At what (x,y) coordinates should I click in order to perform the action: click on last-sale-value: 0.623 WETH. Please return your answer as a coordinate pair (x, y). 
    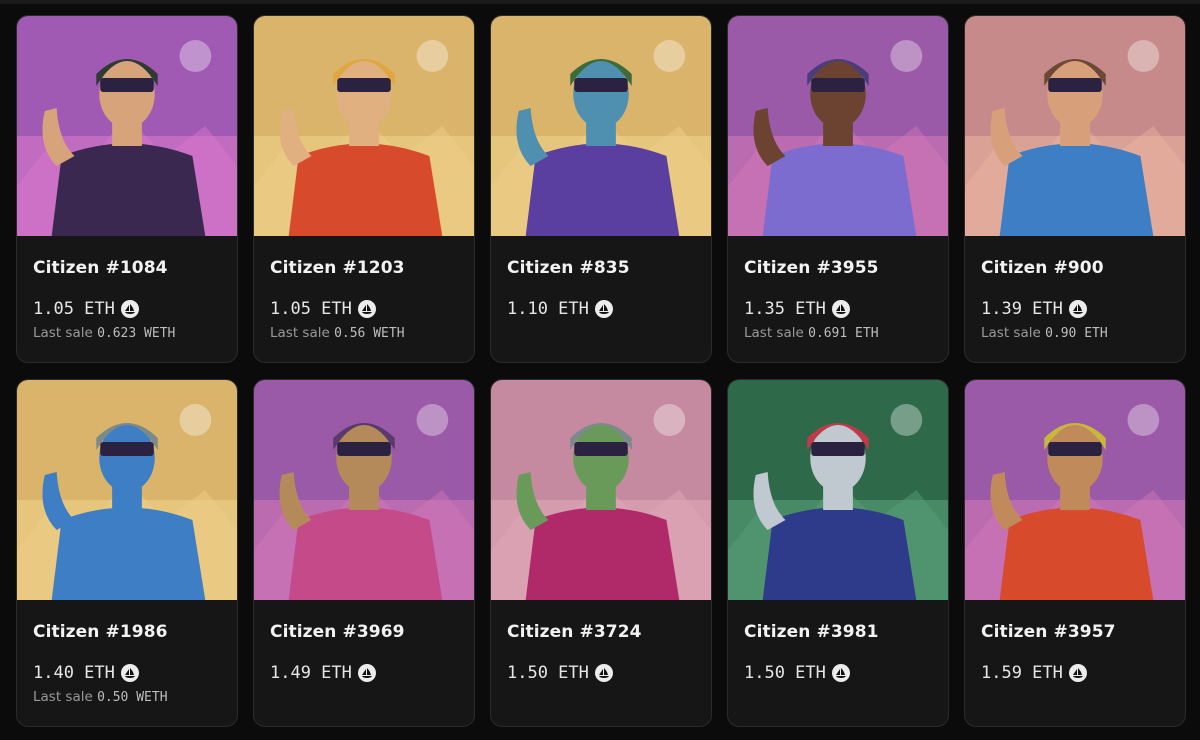
    Looking at the image, I should click on (136, 333).